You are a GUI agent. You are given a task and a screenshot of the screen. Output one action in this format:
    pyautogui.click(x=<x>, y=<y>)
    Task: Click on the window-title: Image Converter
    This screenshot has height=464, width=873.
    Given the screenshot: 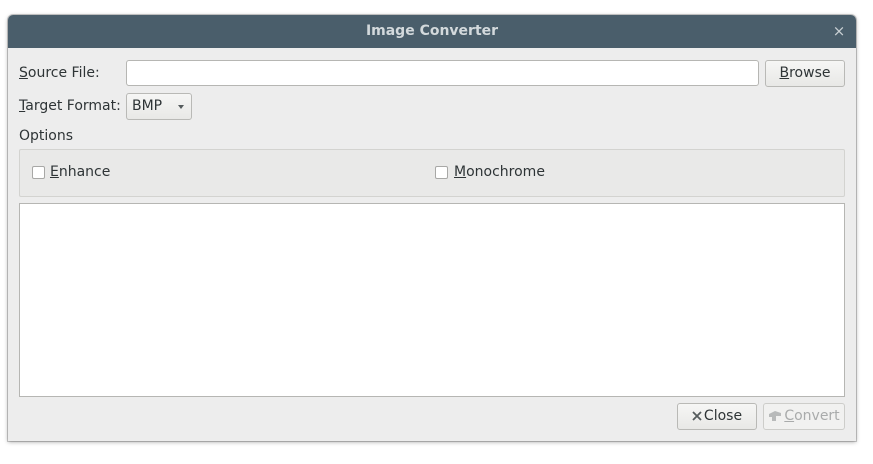 What is the action you would take?
    pyautogui.click(x=432, y=31)
    